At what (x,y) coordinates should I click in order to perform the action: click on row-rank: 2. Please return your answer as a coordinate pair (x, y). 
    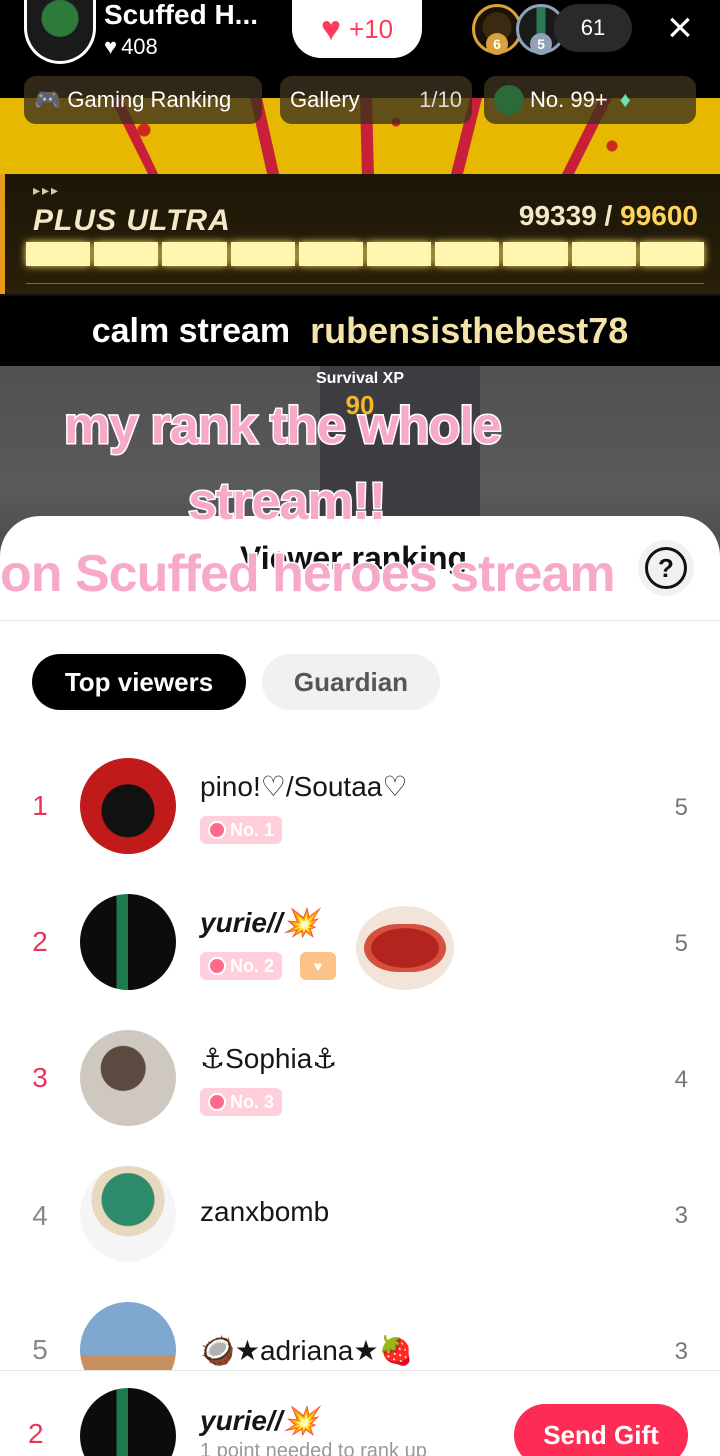
    Looking at the image, I should click on (40, 941).